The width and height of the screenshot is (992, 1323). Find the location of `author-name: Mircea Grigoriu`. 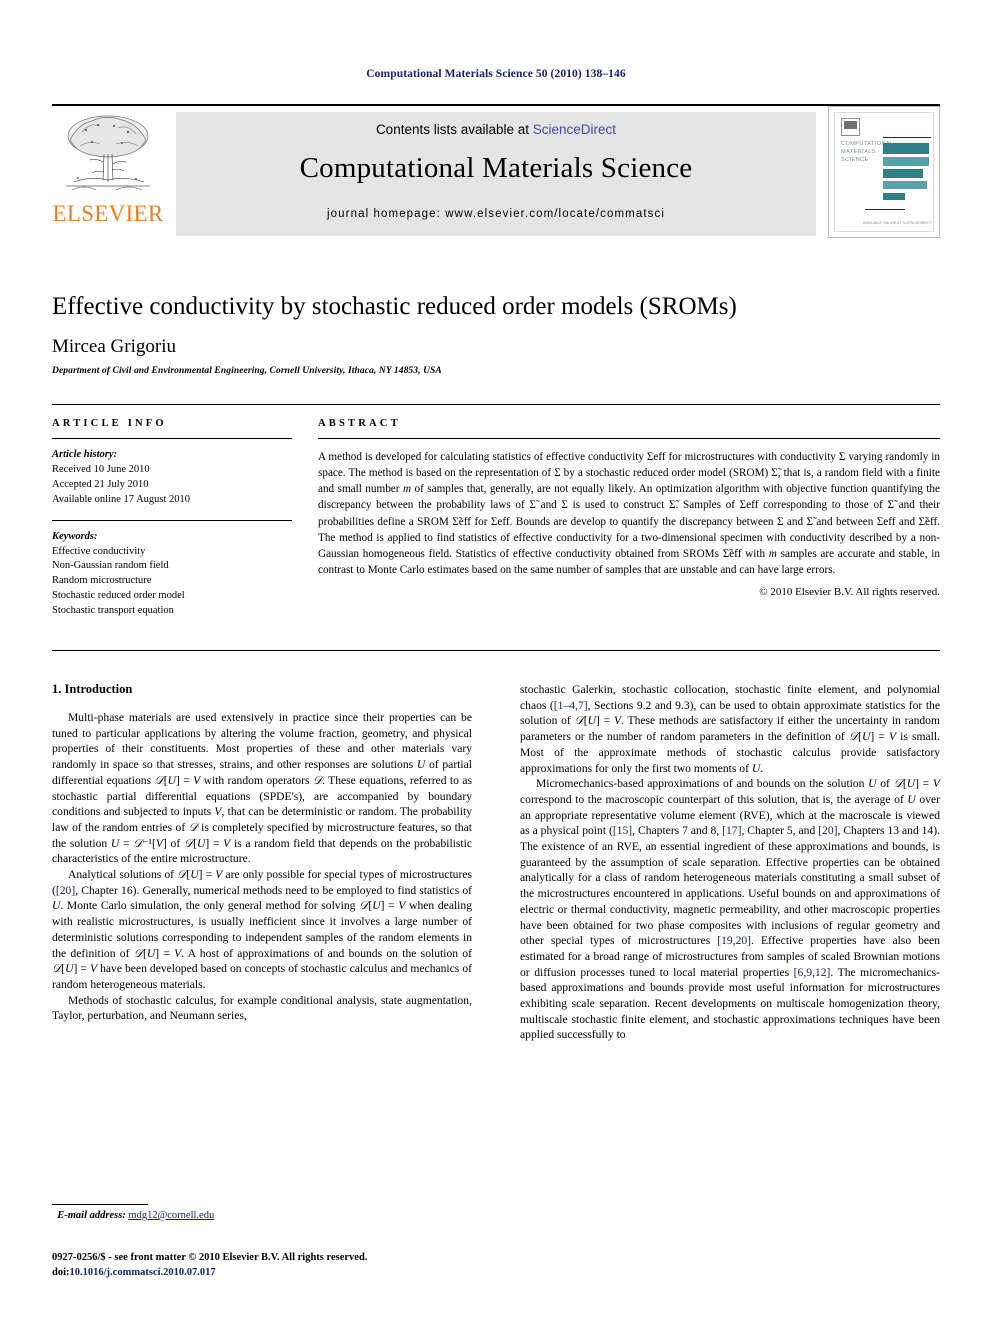

author-name: Mircea Grigoriu is located at coordinates (114, 346).